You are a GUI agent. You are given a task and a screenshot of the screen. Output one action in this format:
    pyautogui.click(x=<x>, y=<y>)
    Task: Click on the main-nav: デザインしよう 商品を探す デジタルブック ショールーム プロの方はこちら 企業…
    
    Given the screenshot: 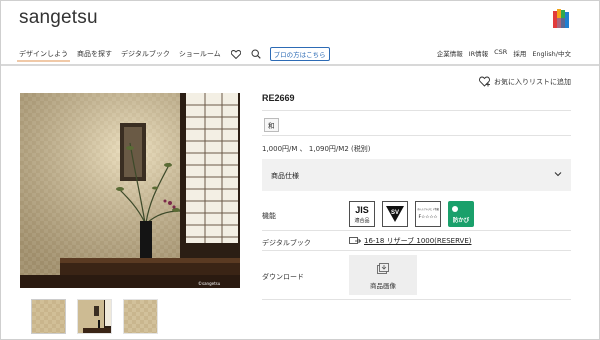 What is the action you would take?
    pyautogui.click(x=300, y=53)
    